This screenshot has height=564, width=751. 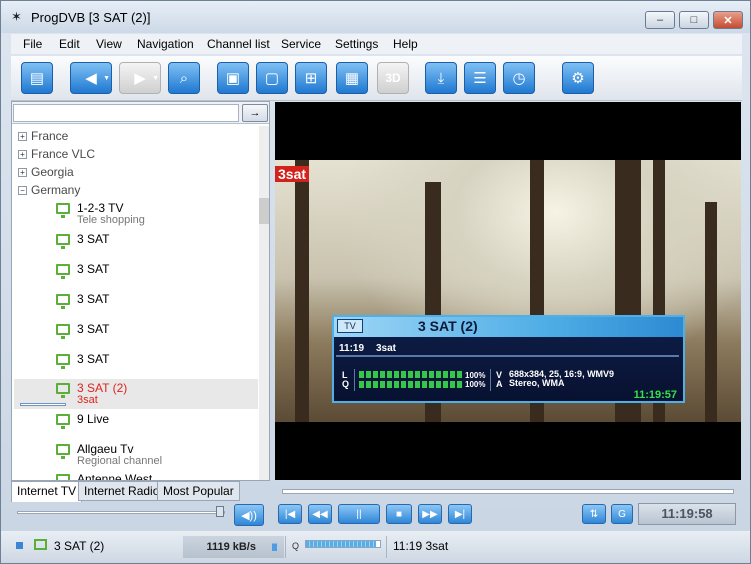 I want to click on fast-forward-button: ▶▶, so click(x=430, y=514).